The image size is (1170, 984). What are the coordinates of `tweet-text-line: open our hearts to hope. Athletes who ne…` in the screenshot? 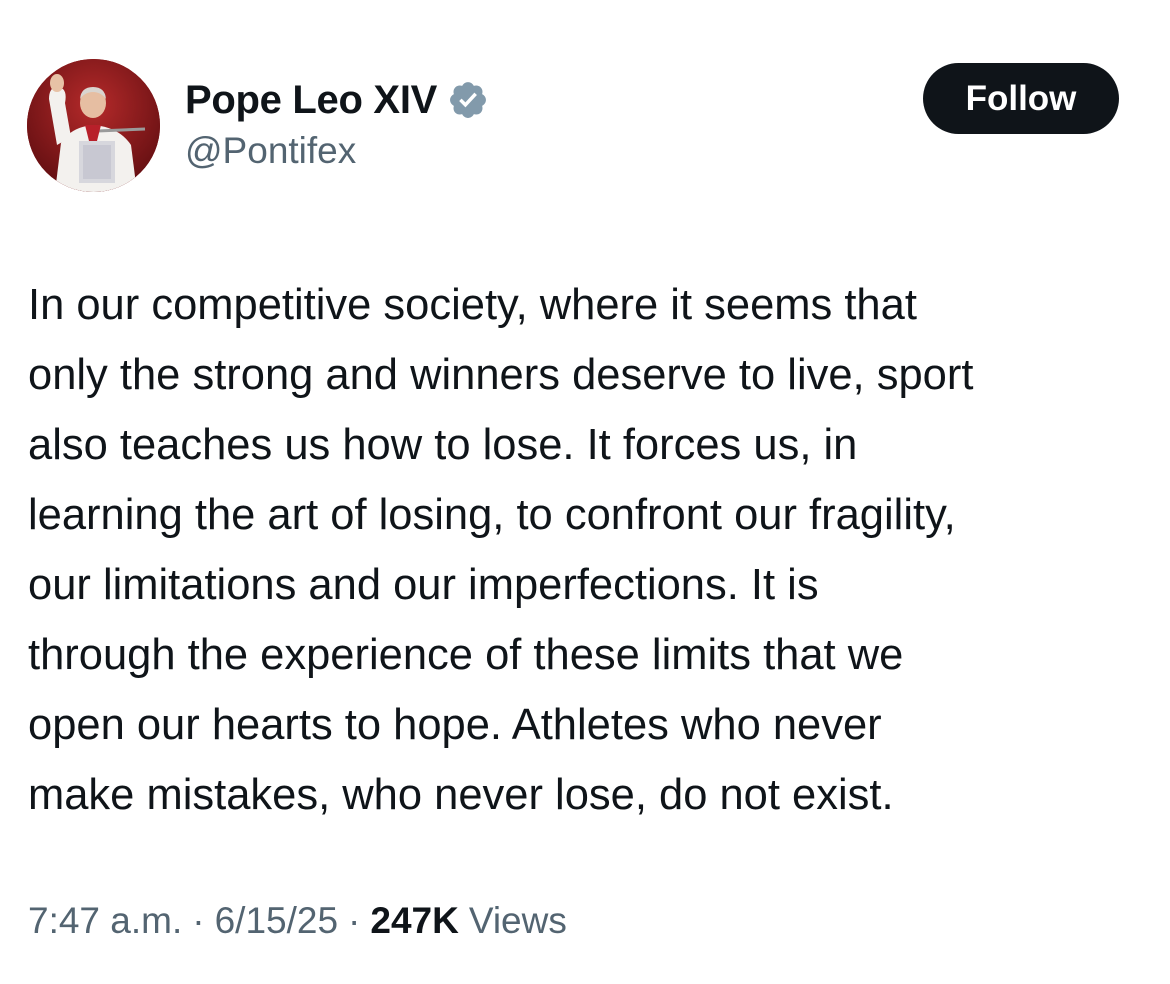 It's located at (455, 725).